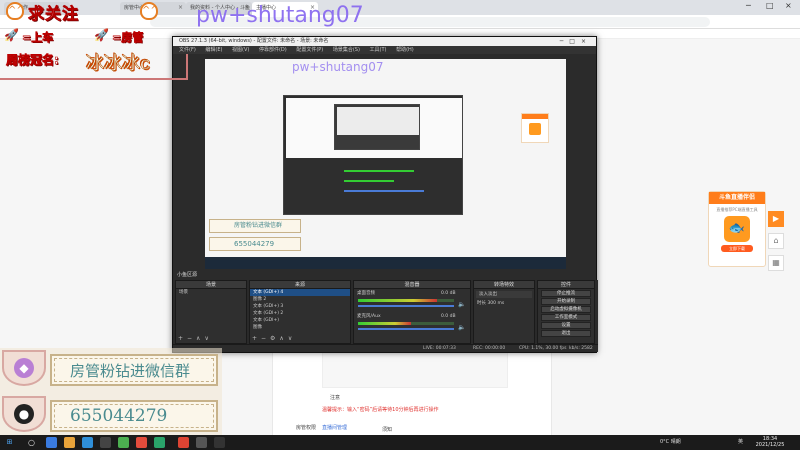 This screenshot has width=800, height=450. What do you see at coordinates (566, 285) in the screenshot?
I see `dock-header: 控件` at bounding box center [566, 285].